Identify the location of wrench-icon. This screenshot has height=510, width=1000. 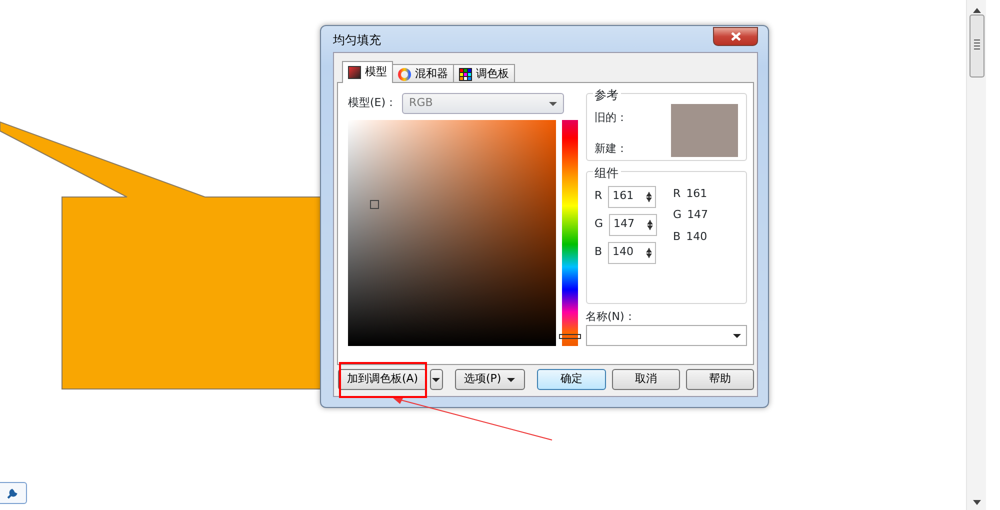
(12, 493).